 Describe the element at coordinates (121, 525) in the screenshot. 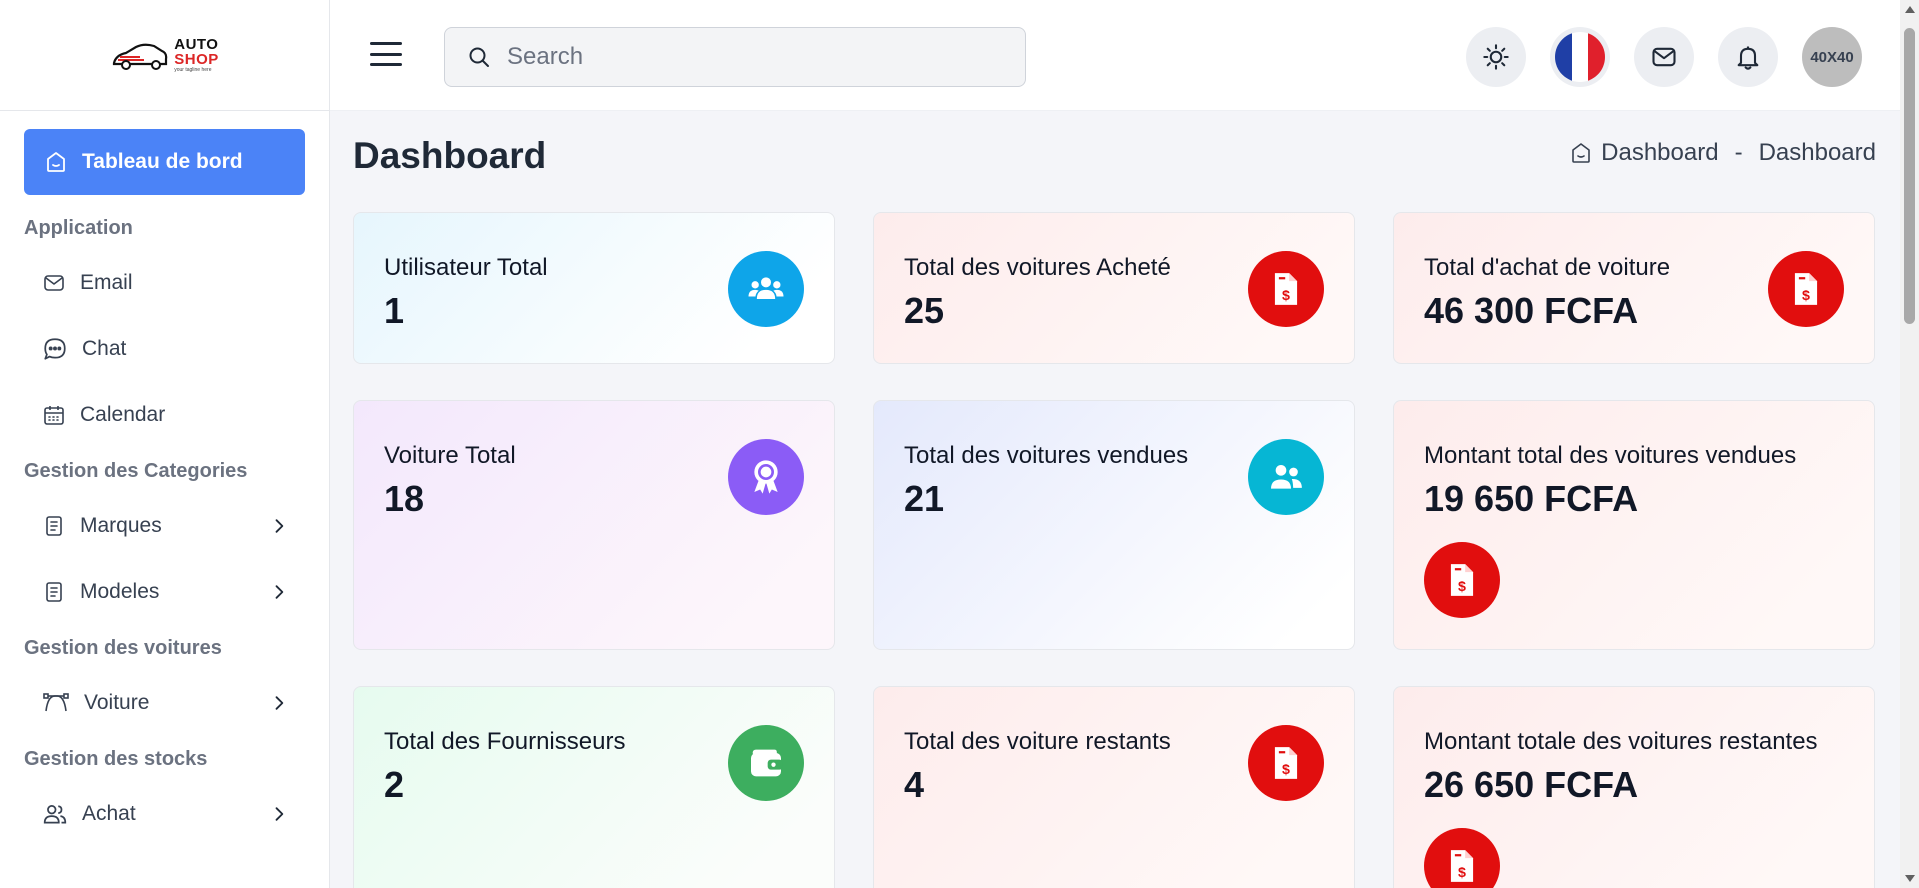

I see `sidebar-item-label: Marques` at that location.